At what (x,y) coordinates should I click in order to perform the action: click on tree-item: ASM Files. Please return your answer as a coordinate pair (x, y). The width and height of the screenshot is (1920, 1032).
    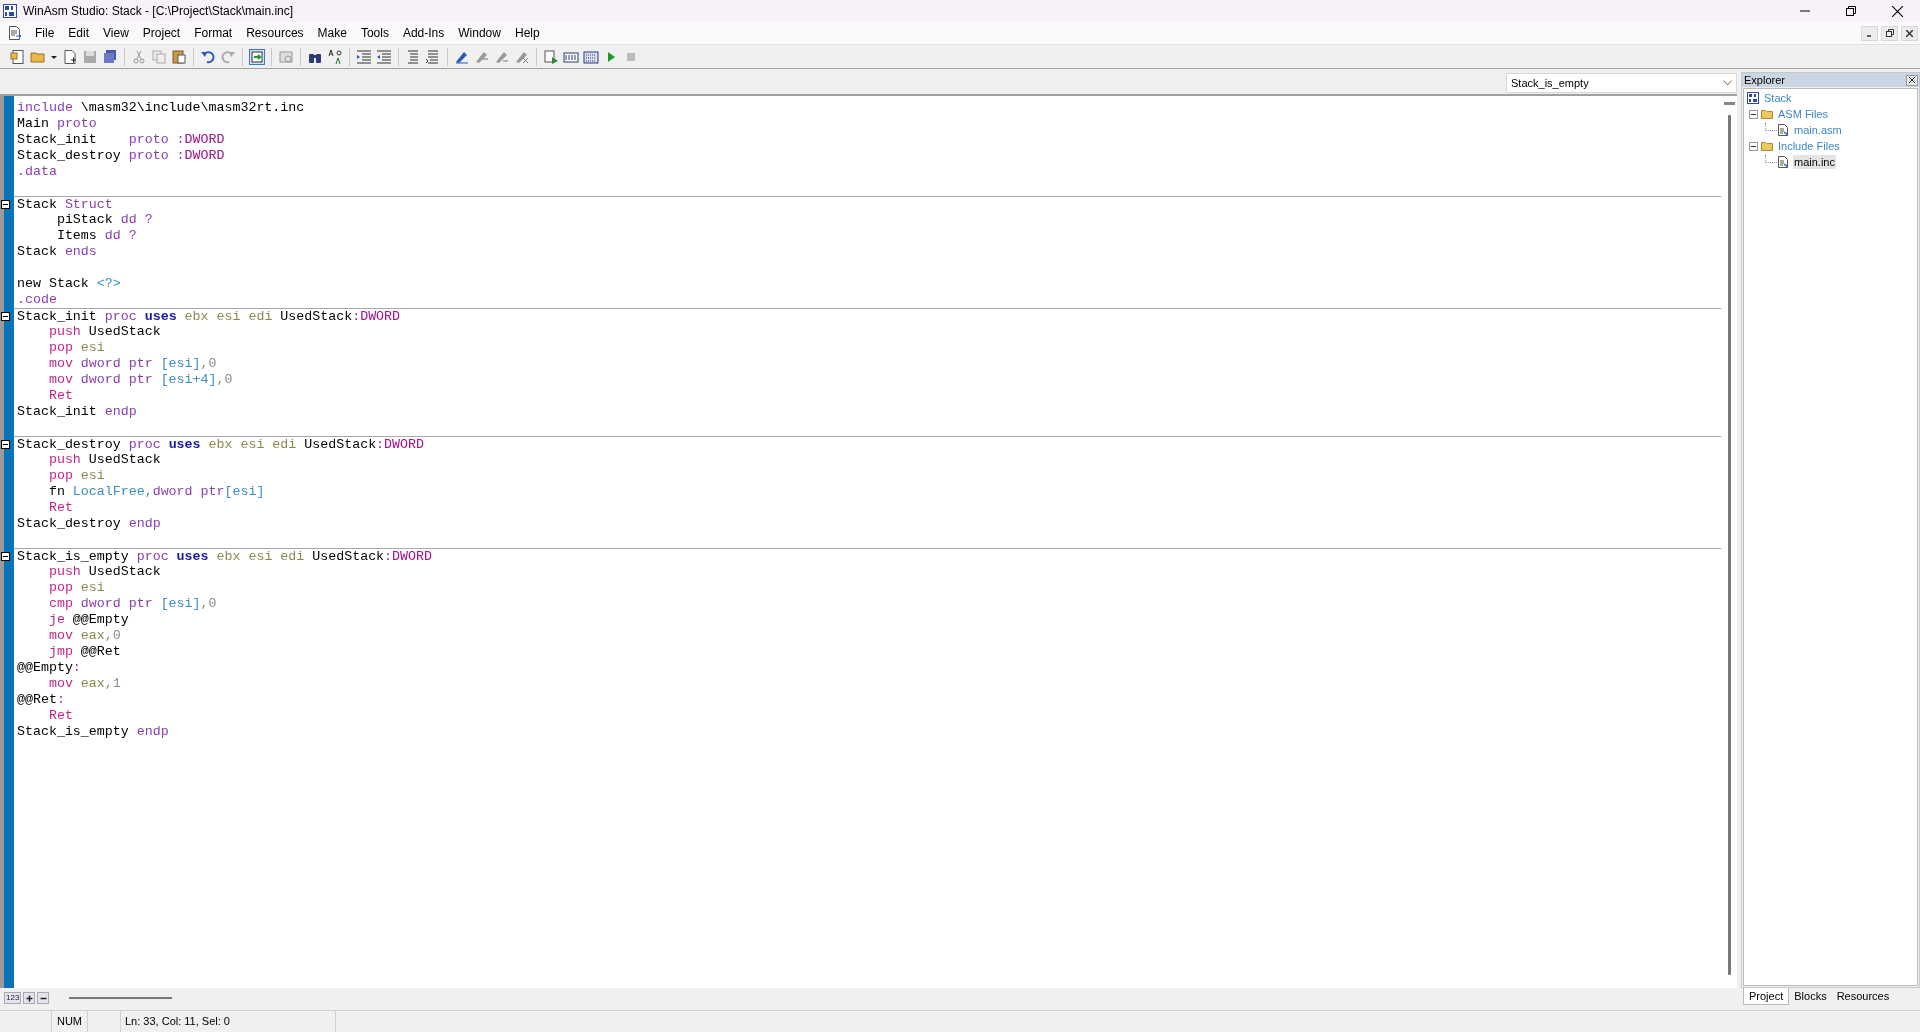
    Looking at the image, I should click on (1803, 114).